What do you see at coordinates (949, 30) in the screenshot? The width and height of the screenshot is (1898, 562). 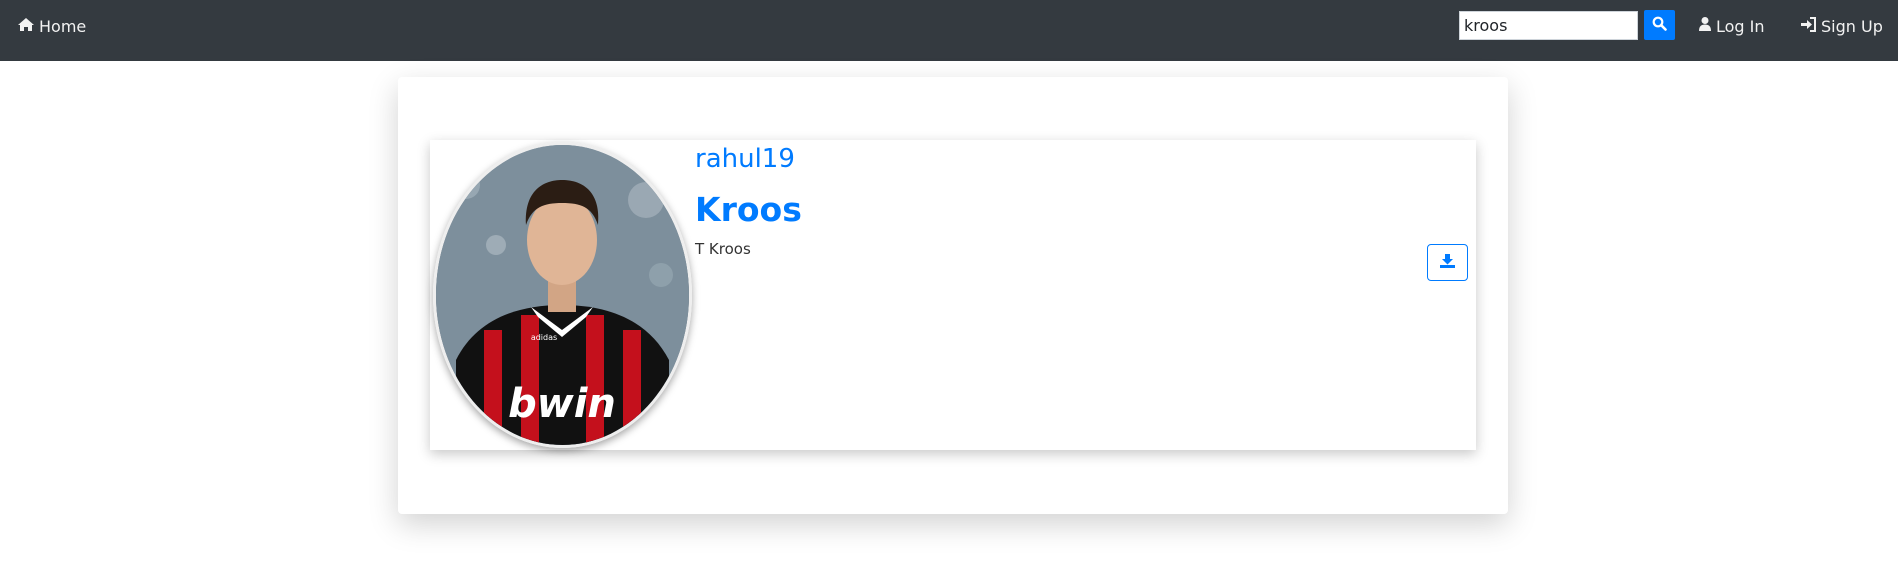 I see `top-navbar: Home Log In Sign Up` at bounding box center [949, 30].